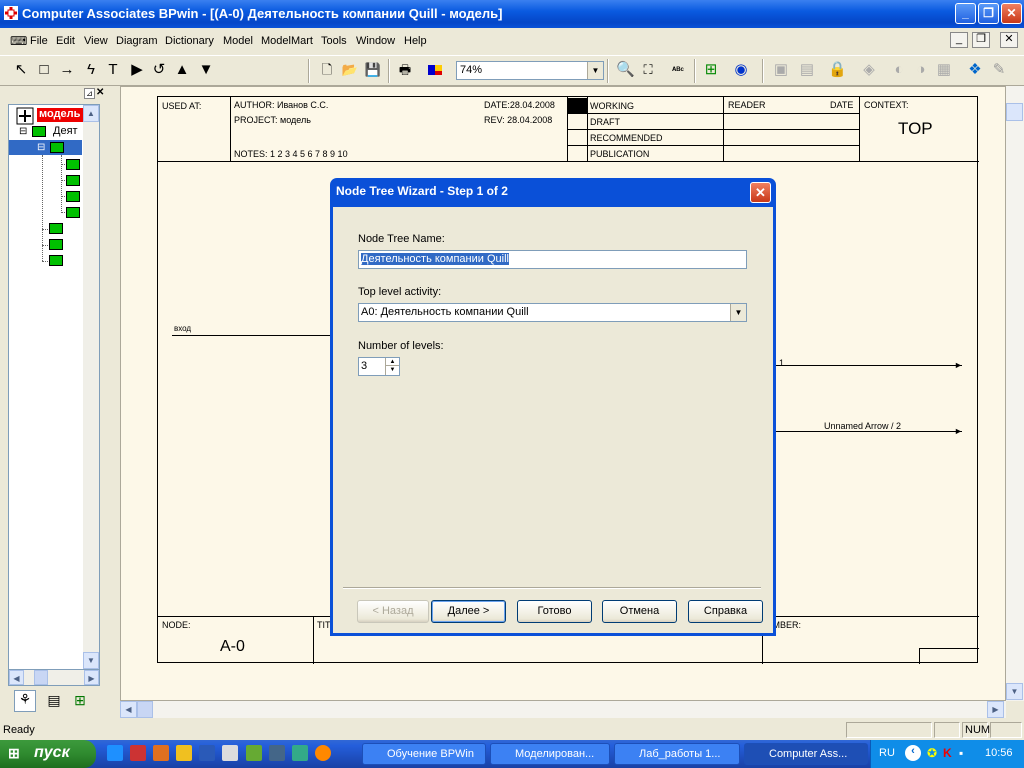 Image resolution: width=1024 pixels, height=768 pixels. What do you see at coordinates (39, 41) in the screenshot?
I see `menu-file: File` at bounding box center [39, 41].